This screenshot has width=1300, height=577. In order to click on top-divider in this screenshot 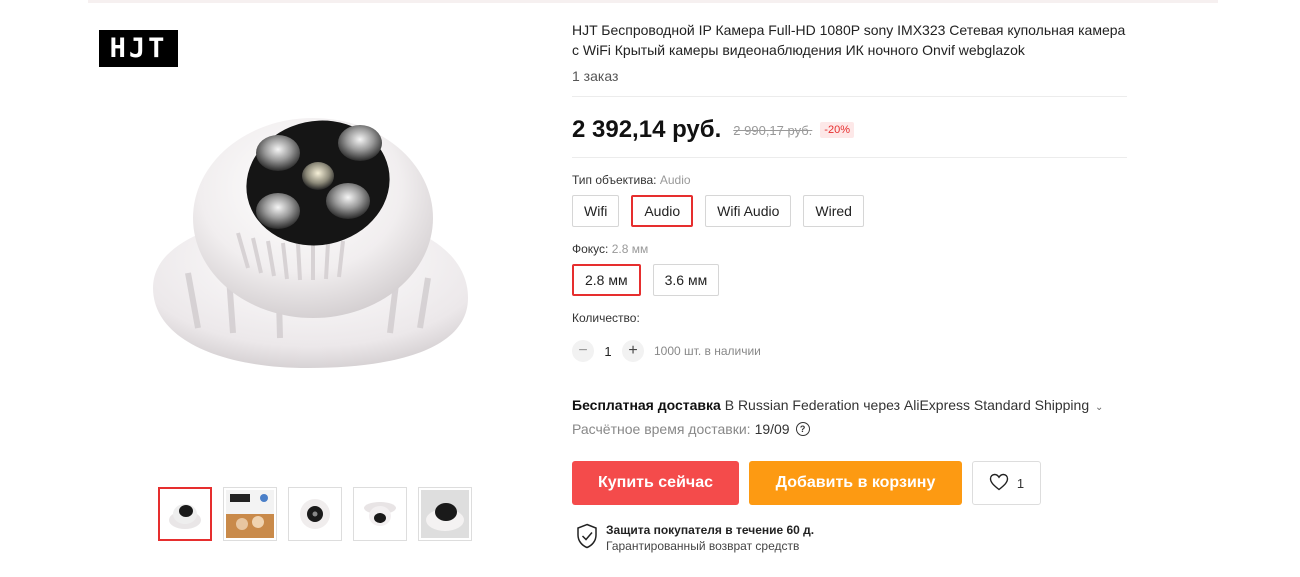, I will do `click(653, 1)`.